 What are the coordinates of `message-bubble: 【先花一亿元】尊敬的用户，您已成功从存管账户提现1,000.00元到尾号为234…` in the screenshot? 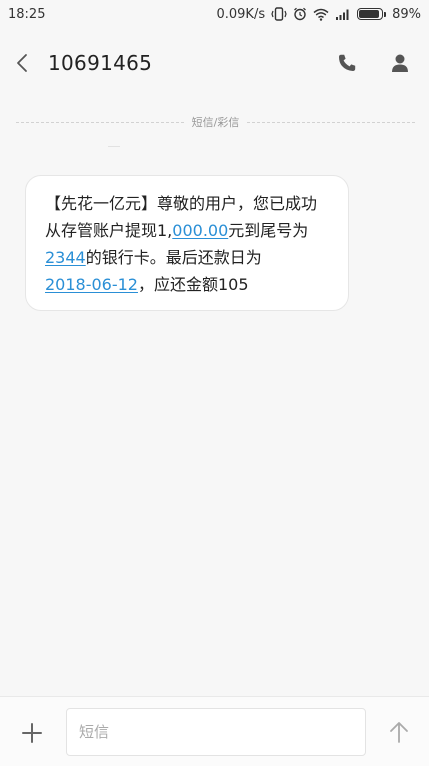 It's located at (187, 243).